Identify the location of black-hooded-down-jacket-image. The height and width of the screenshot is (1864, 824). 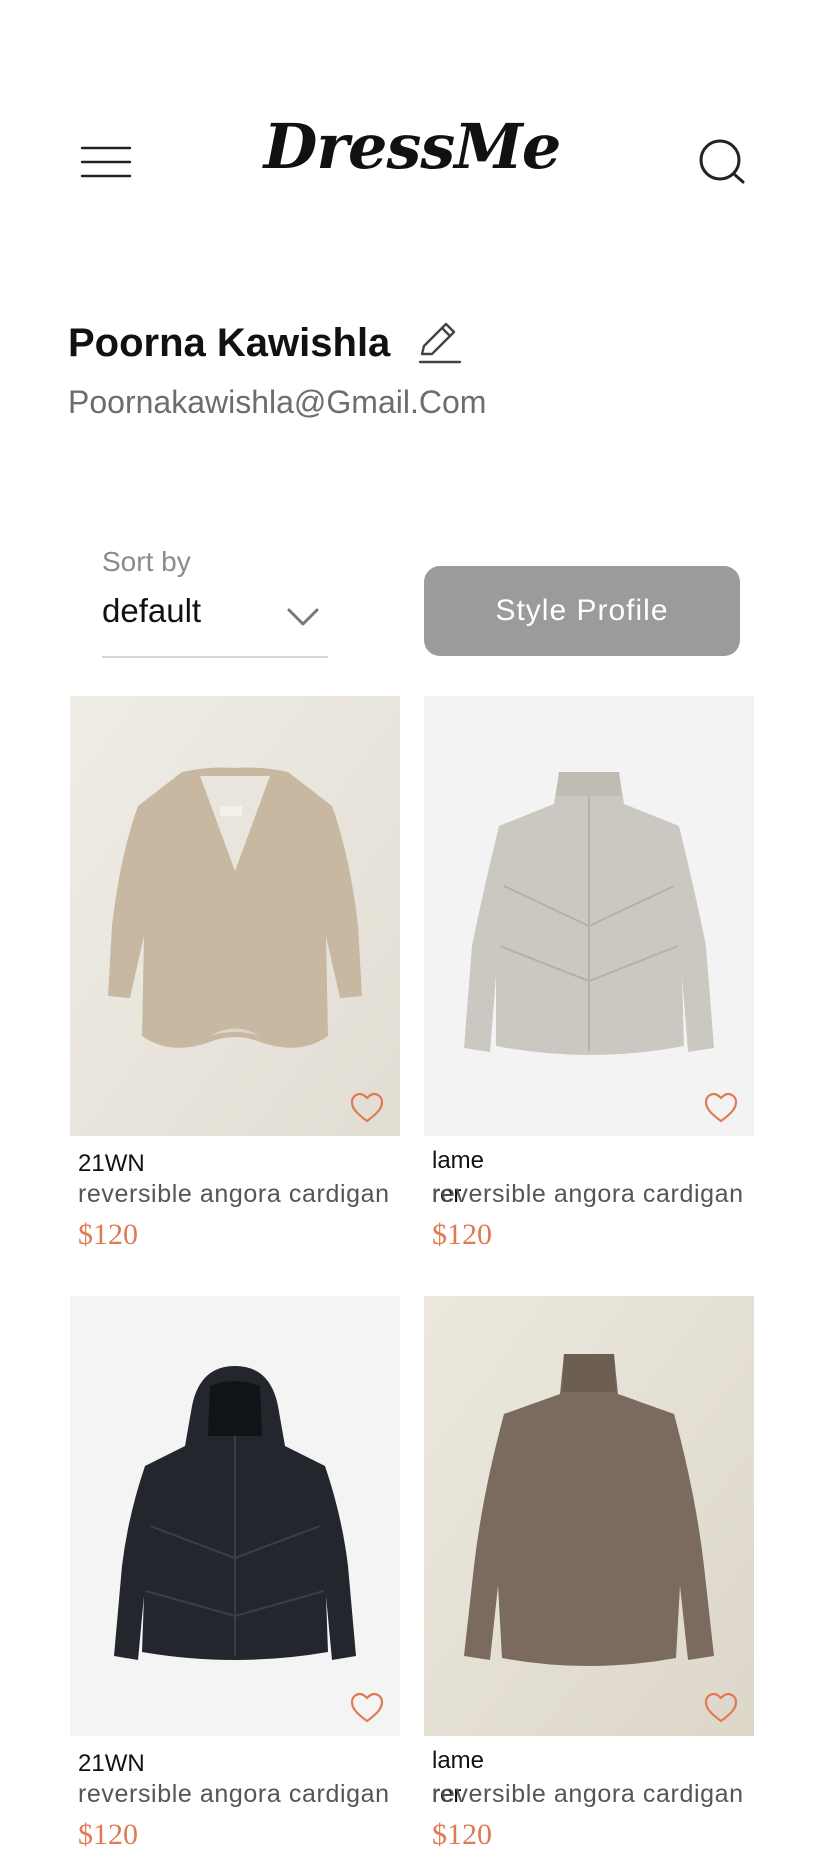
(235, 1516).